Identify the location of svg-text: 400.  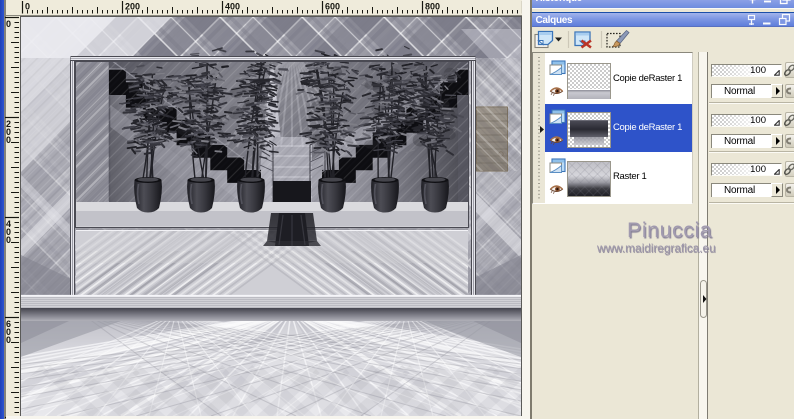
(232, 7).